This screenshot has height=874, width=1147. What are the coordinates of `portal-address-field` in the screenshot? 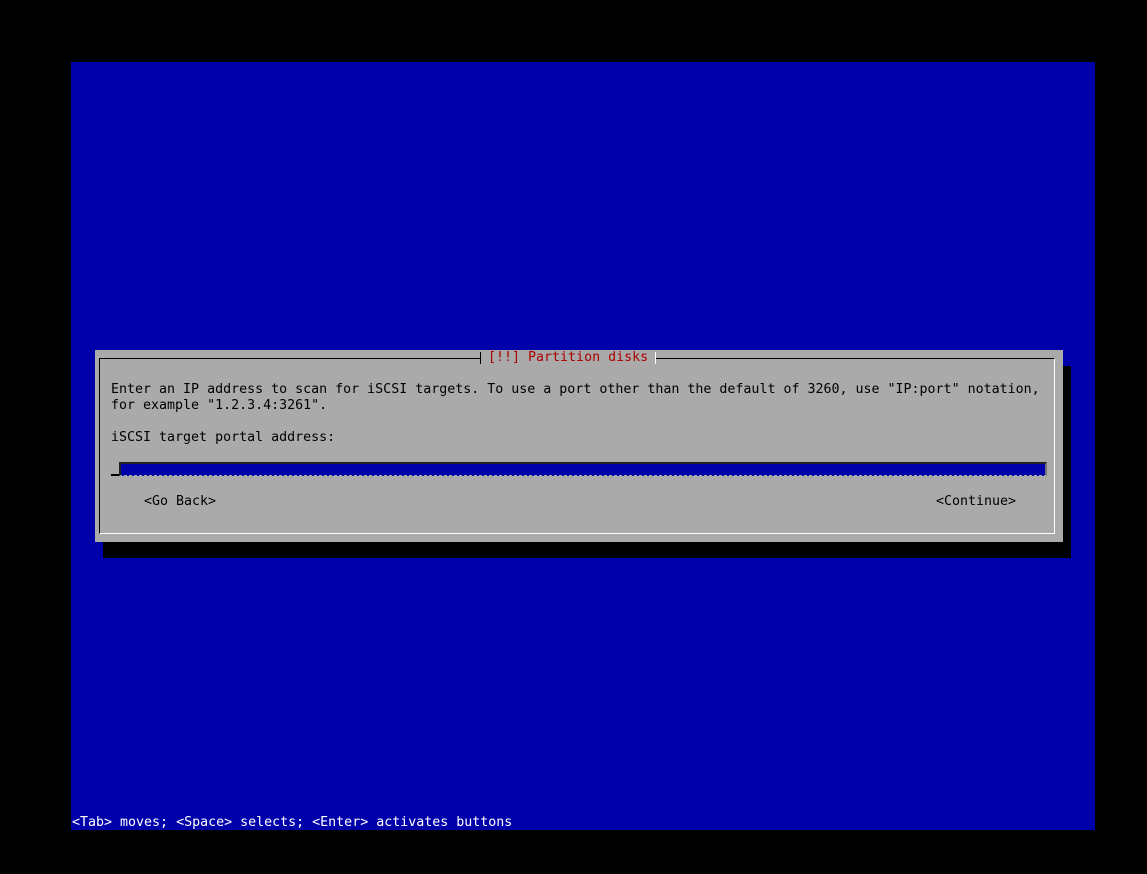 It's located at (579, 470).